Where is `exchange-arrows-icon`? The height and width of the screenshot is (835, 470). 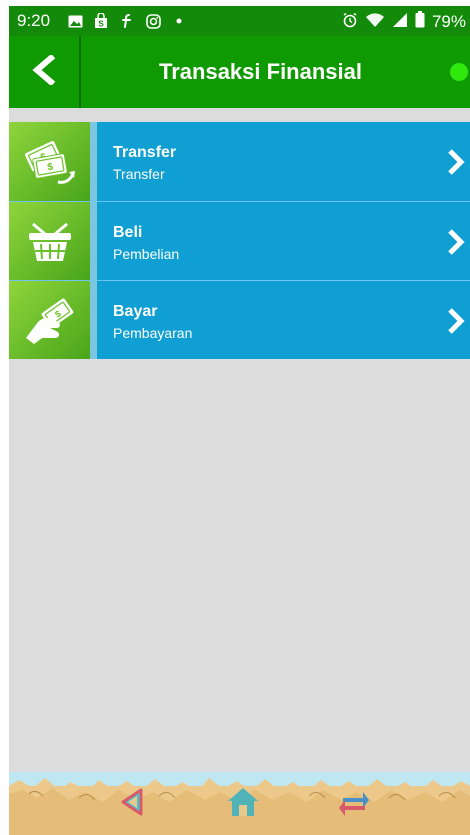 exchange-arrows-icon is located at coordinates (354, 804).